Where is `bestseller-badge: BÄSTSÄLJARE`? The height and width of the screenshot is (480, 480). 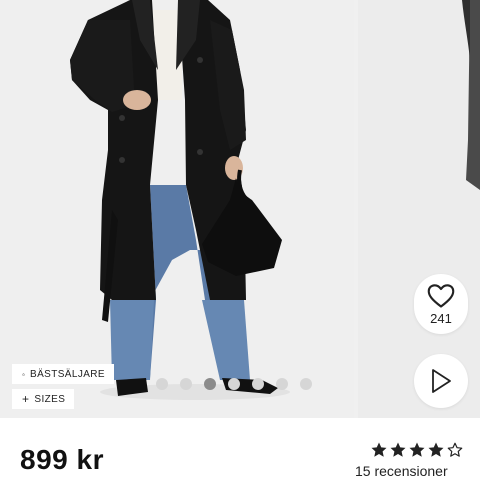
bestseller-badge: BÄSTSÄLJARE is located at coordinates (63, 374).